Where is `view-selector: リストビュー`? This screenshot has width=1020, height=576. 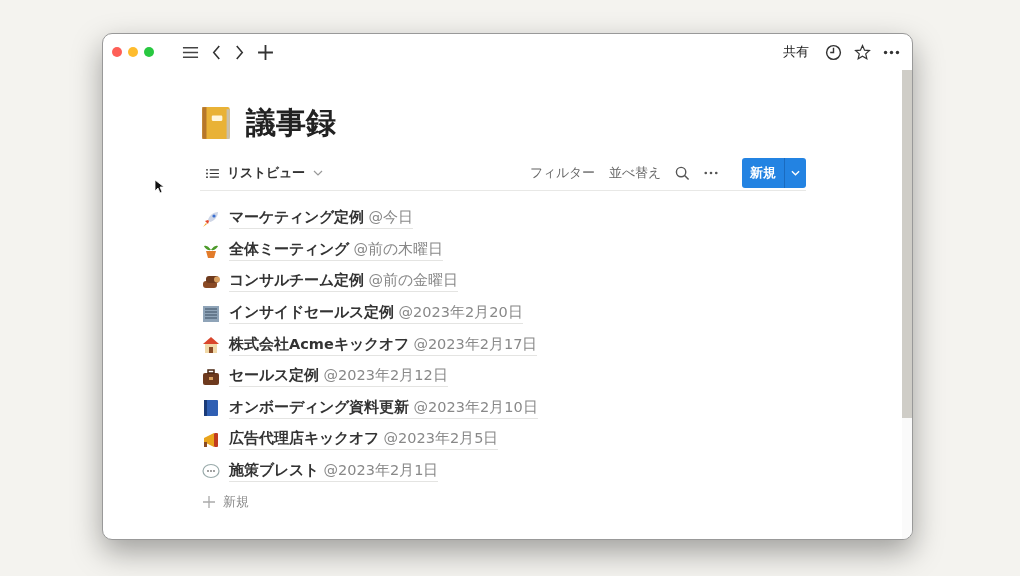
view-selector: リストビュー is located at coordinates (261, 173).